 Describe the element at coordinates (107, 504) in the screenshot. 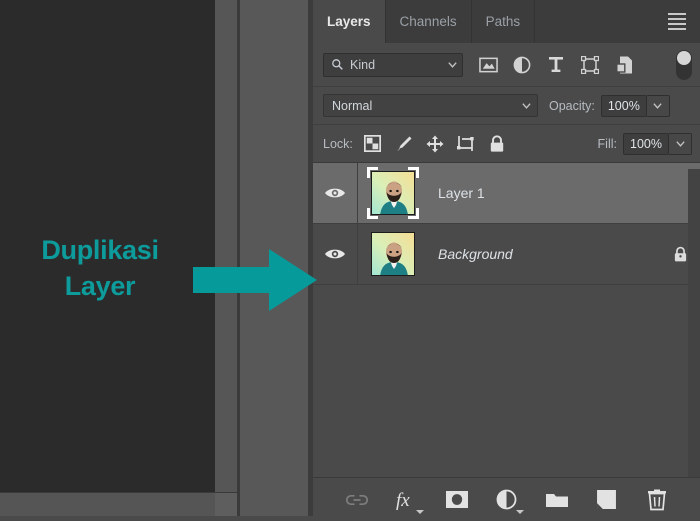

I see `canvas-horizontal-scrollbar` at that location.